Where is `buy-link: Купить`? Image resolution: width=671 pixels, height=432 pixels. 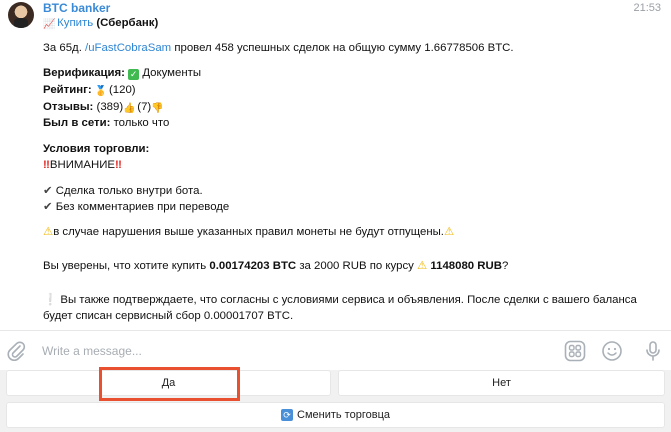
buy-link: Купить is located at coordinates (75, 23).